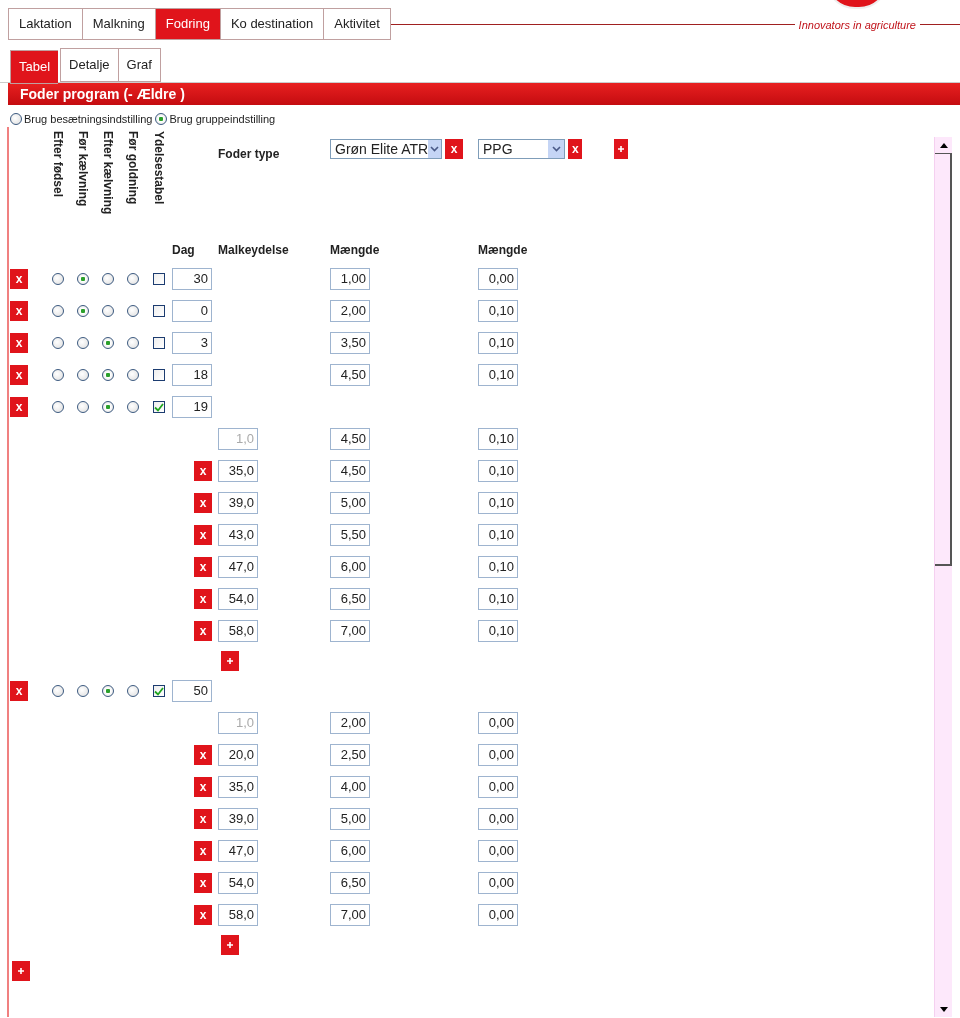 The height and width of the screenshot is (1018, 960). Describe the element at coordinates (943, 577) in the screenshot. I see `scrollbar` at that location.